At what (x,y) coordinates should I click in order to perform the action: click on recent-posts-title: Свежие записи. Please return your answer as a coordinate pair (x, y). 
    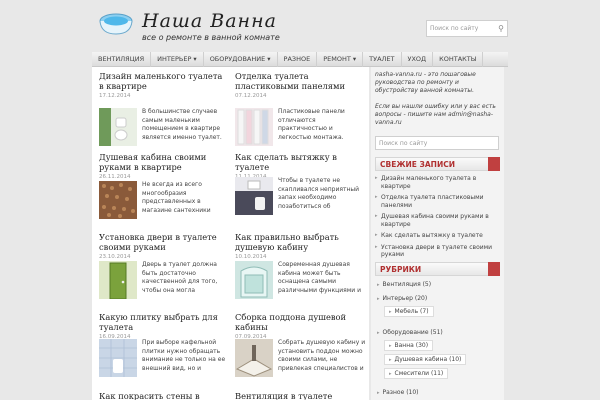
    Looking at the image, I should click on (418, 164).